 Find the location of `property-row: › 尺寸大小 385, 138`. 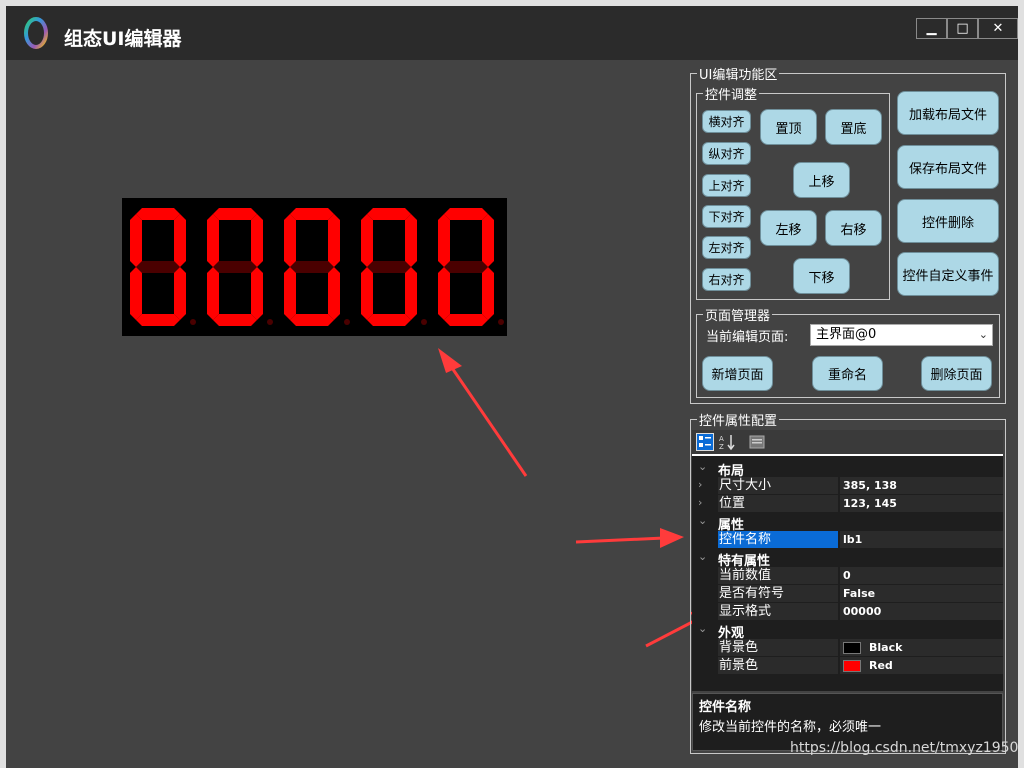

property-row: › 尺寸大小 385, 138 is located at coordinates (847, 486).